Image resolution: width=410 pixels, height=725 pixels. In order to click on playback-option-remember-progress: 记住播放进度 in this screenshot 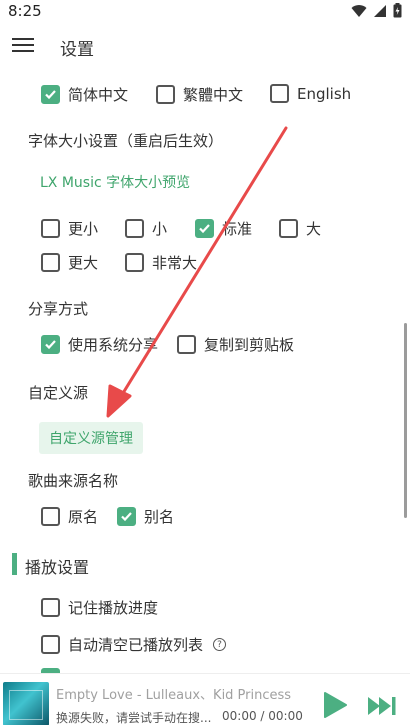, I will do `click(99, 607)`.